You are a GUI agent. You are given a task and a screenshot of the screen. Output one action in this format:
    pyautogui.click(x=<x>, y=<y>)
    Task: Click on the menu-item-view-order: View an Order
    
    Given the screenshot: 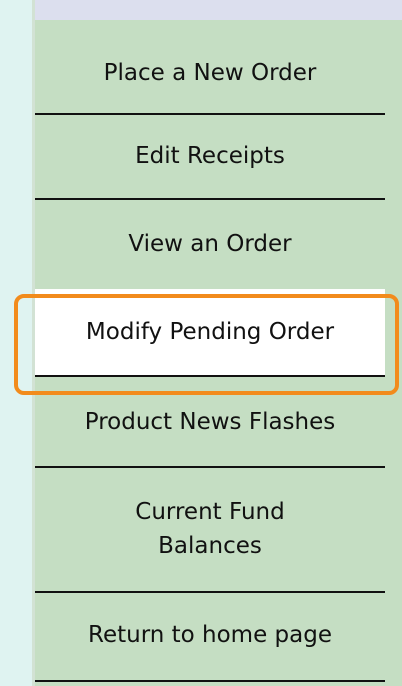 What is the action you would take?
    pyautogui.click(x=210, y=244)
    